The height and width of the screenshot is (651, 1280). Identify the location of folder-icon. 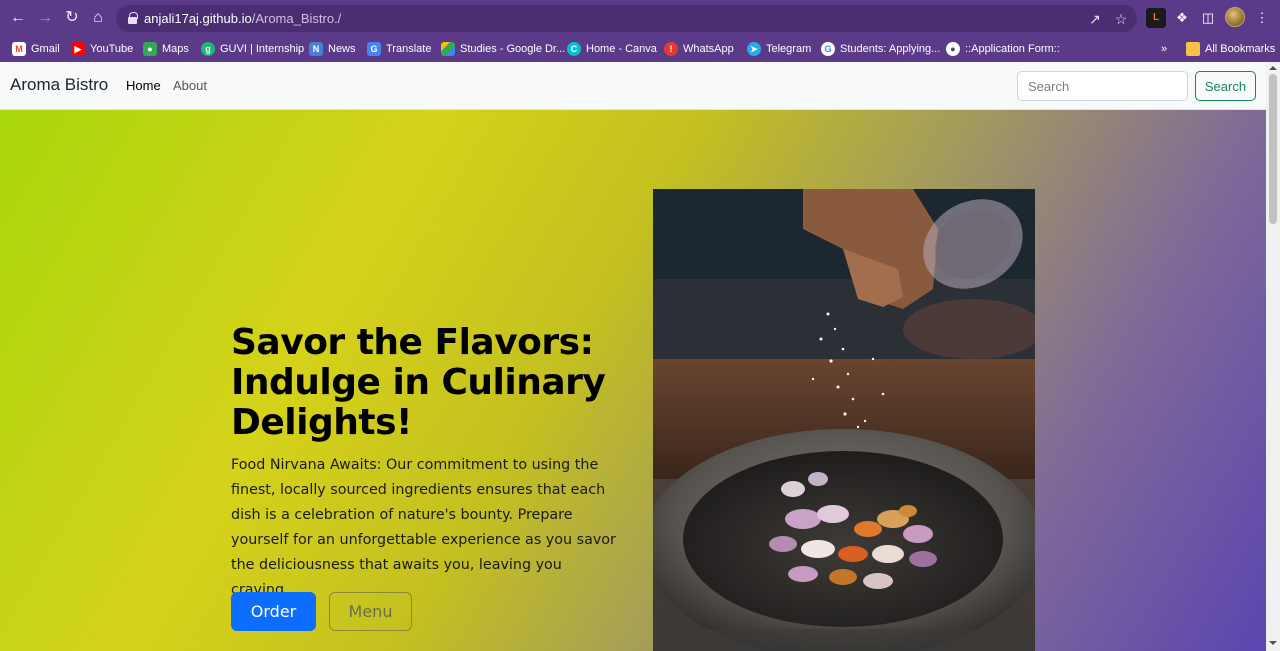
(1193, 49).